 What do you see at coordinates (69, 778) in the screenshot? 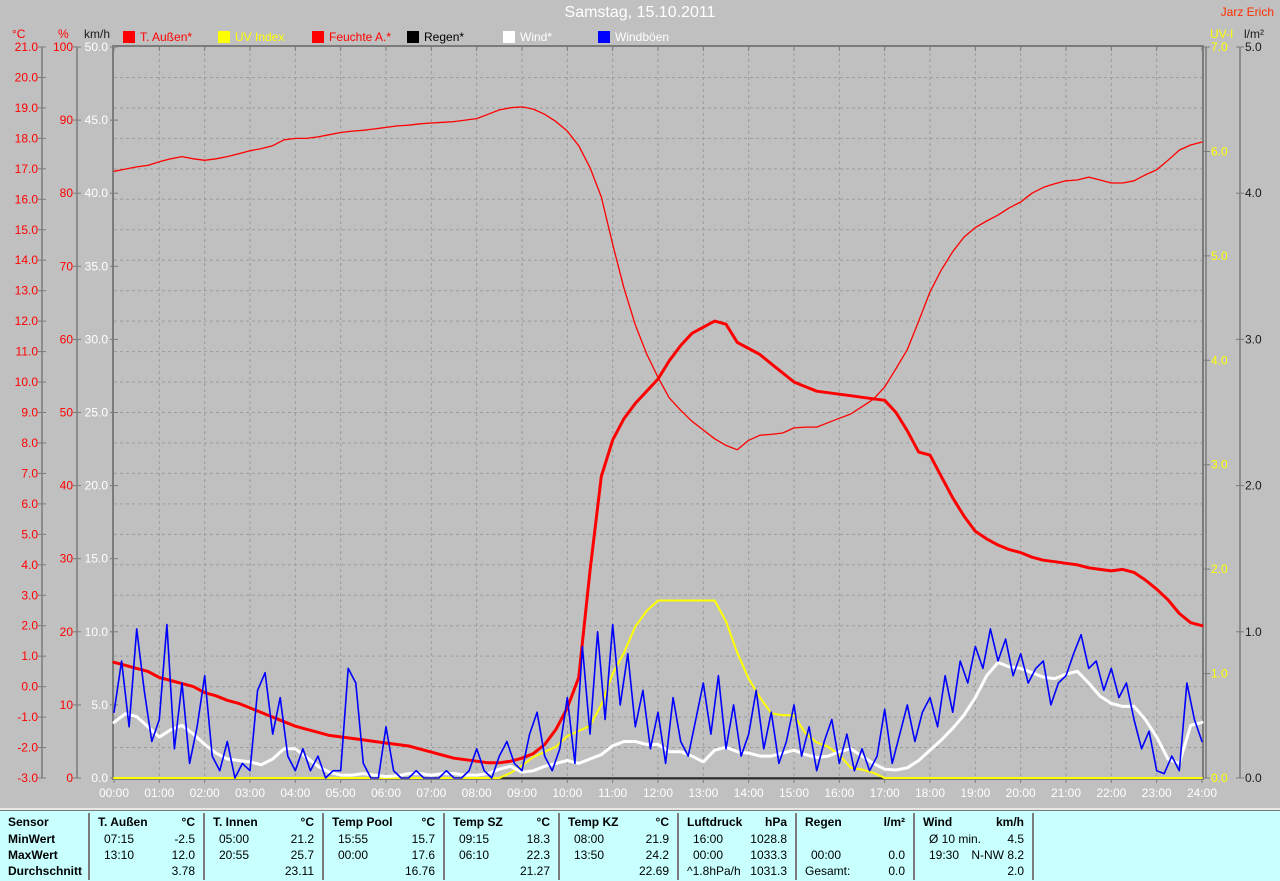
I see `percent-tick-label: 0` at bounding box center [69, 778].